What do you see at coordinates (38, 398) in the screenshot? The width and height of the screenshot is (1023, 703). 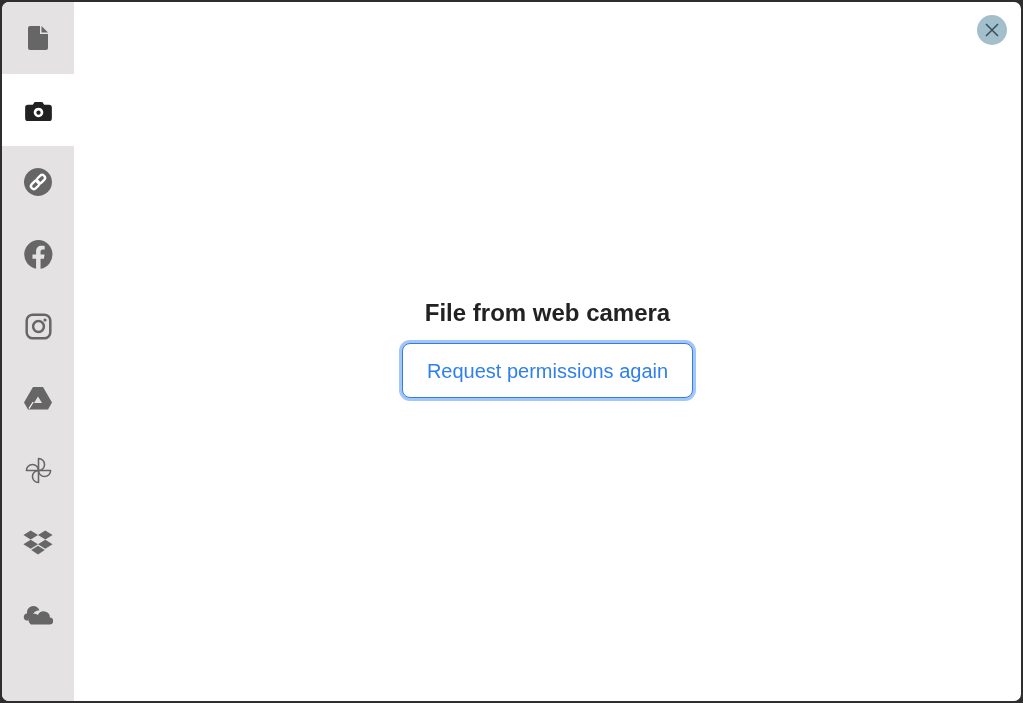 I see `triangle-logo-icon` at bounding box center [38, 398].